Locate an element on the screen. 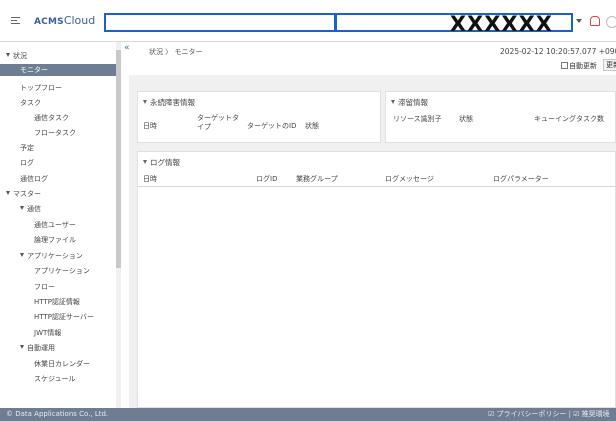  sidebar-item: トップフロー is located at coordinates (41, 88).